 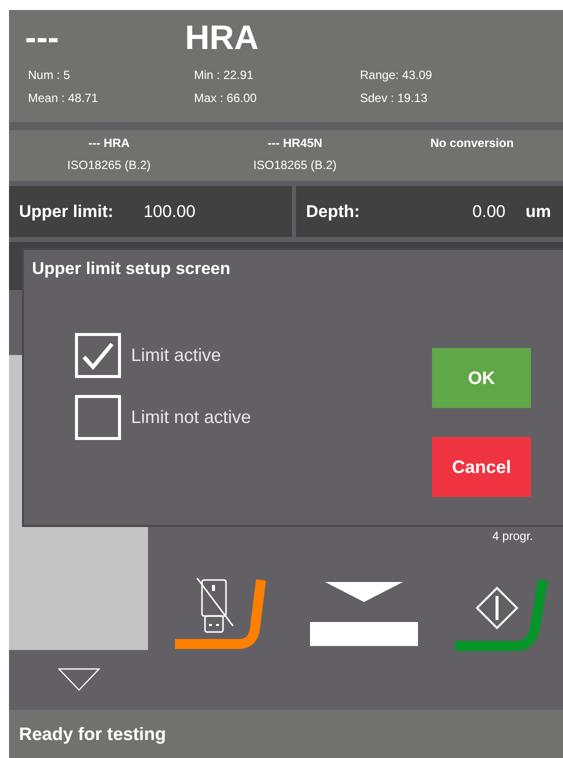 I want to click on field-label: Upper limit:, so click(x=66, y=211).